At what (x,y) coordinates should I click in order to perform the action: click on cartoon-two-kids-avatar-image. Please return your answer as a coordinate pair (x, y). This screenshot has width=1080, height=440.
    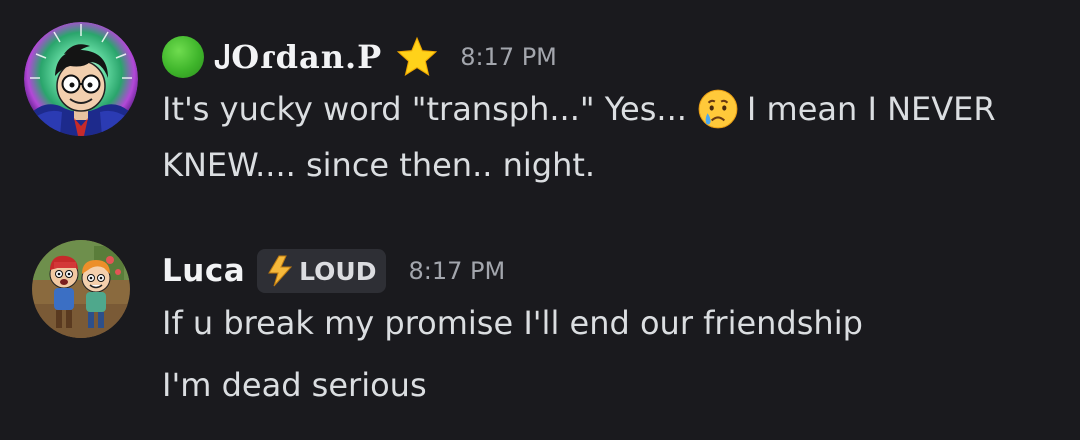
    Looking at the image, I should click on (81, 289).